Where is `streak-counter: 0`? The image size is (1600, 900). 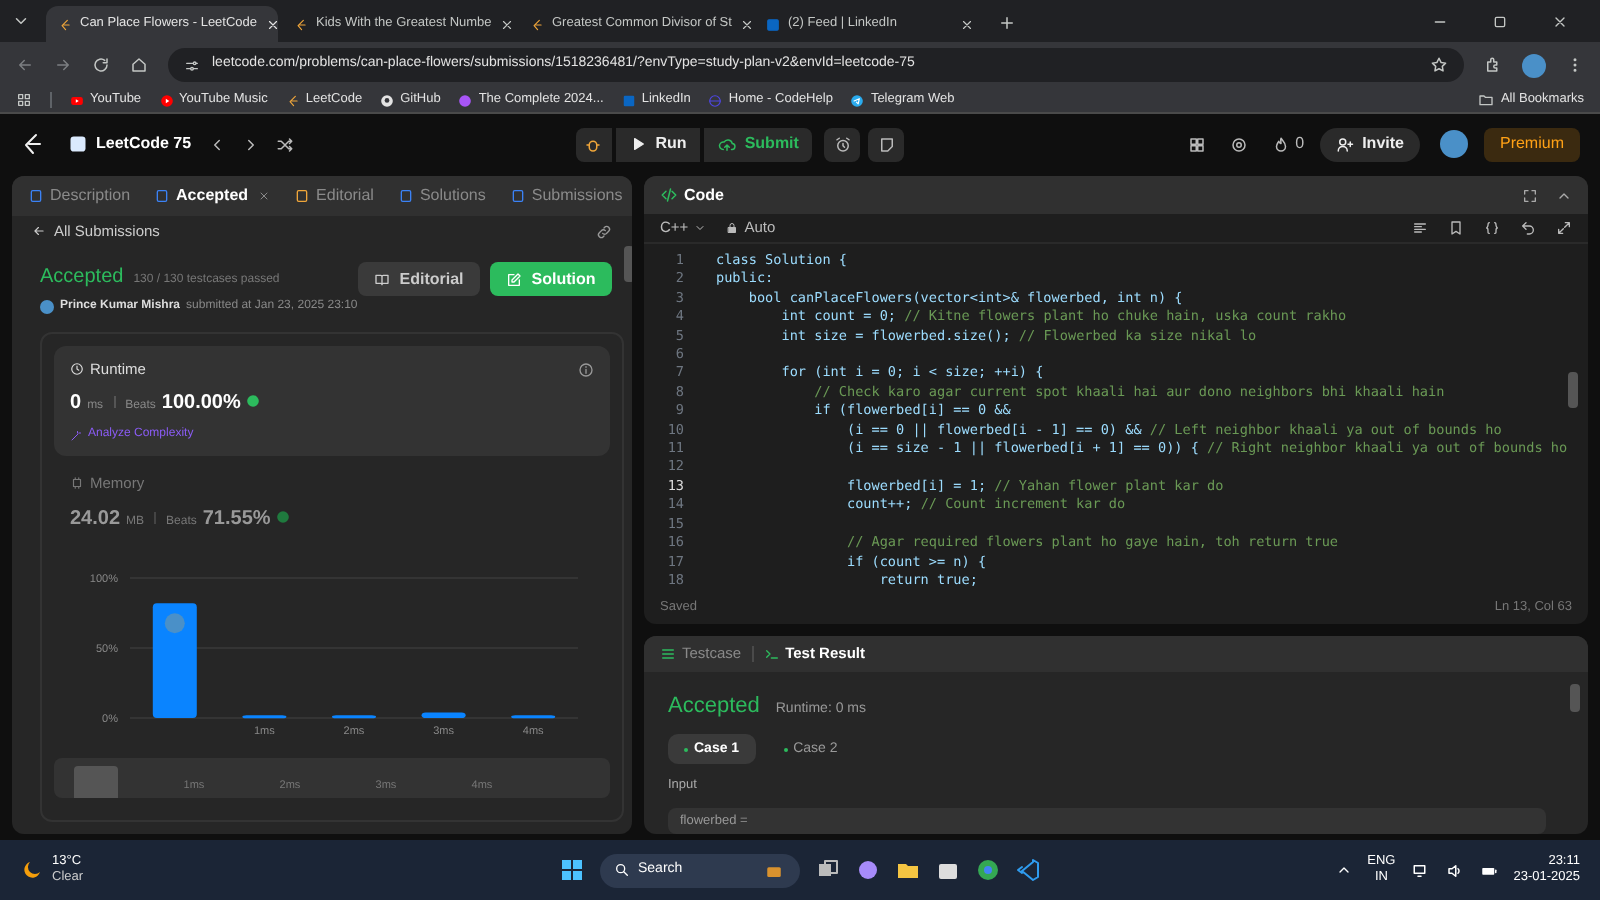 streak-counter: 0 is located at coordinates (1288, 144).